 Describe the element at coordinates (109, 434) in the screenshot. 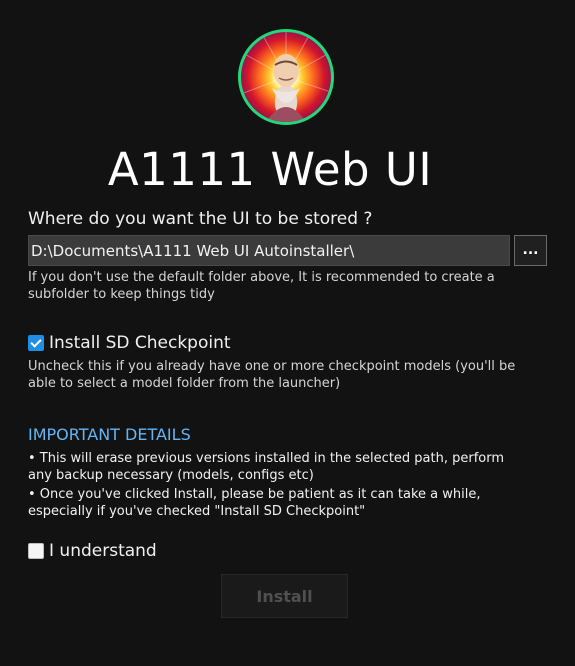

I see `important-details-heading: IMPORTANT DETAILS` at that location.